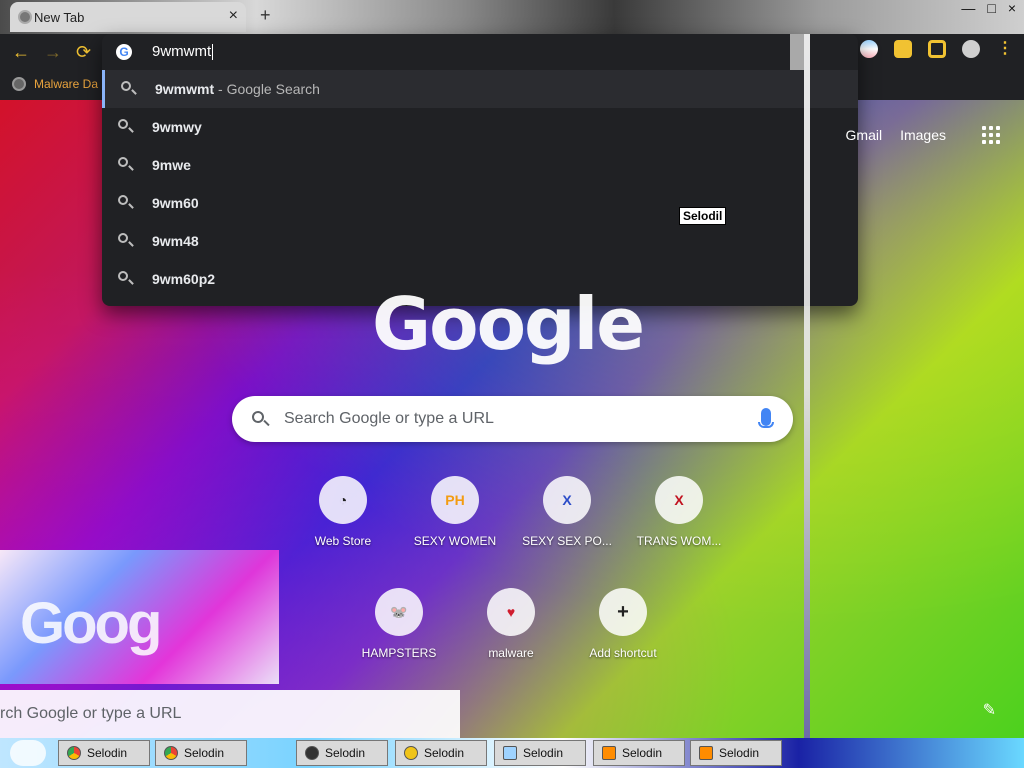  What do you see at coordinates (896, 135) in the screenshot?
I see `google-top-links: Gmail Images` at bounding box center [896, 135].